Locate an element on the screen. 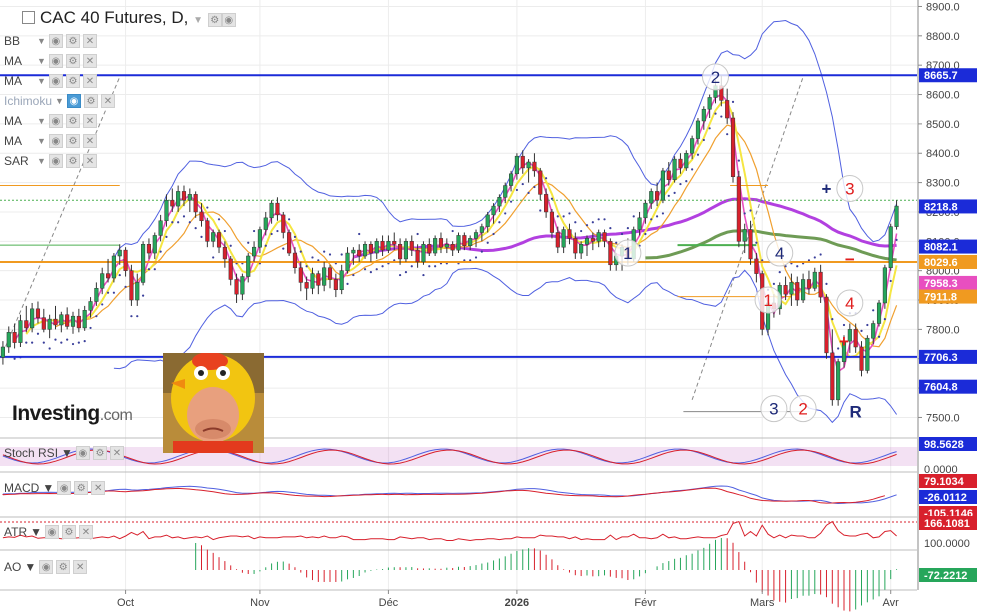  ao-close-icon: ✕ is located at coordinates (80, 567).